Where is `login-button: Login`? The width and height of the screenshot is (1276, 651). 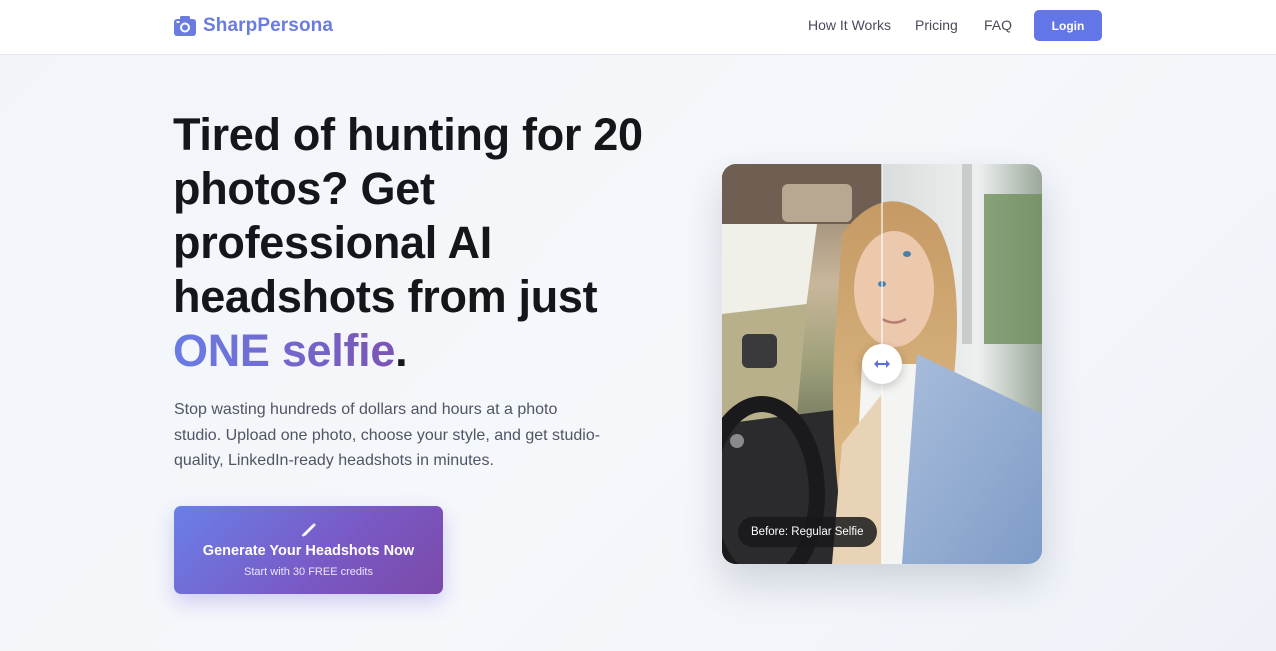
login-button: Login is located at coordinates (1068, 25).